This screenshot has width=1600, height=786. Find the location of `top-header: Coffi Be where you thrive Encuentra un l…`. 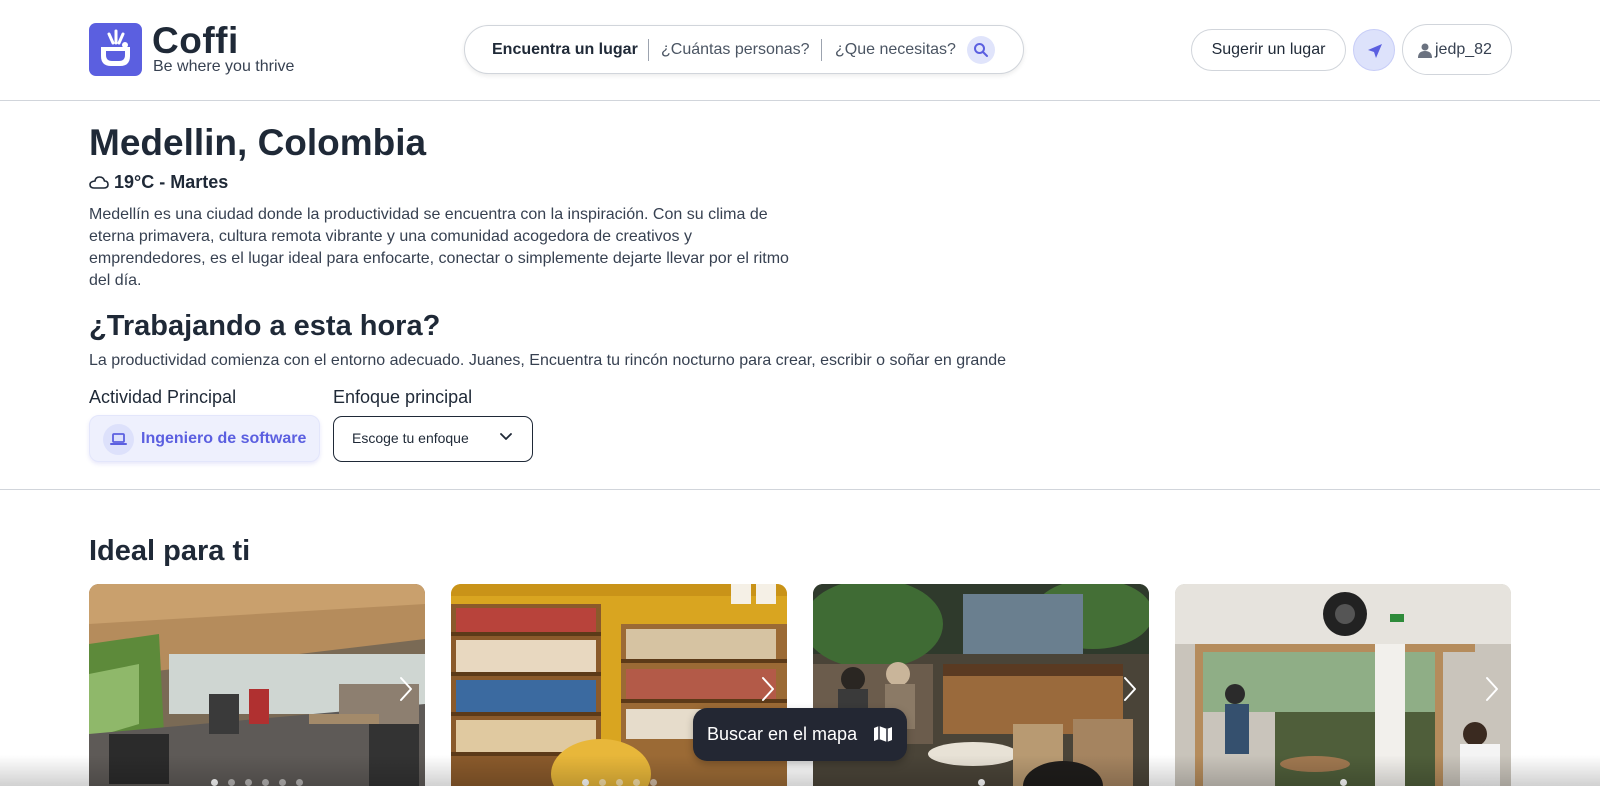

top-header: Coffi Be where you thrive Encuentra un l… is located at coordinates (800, 50).